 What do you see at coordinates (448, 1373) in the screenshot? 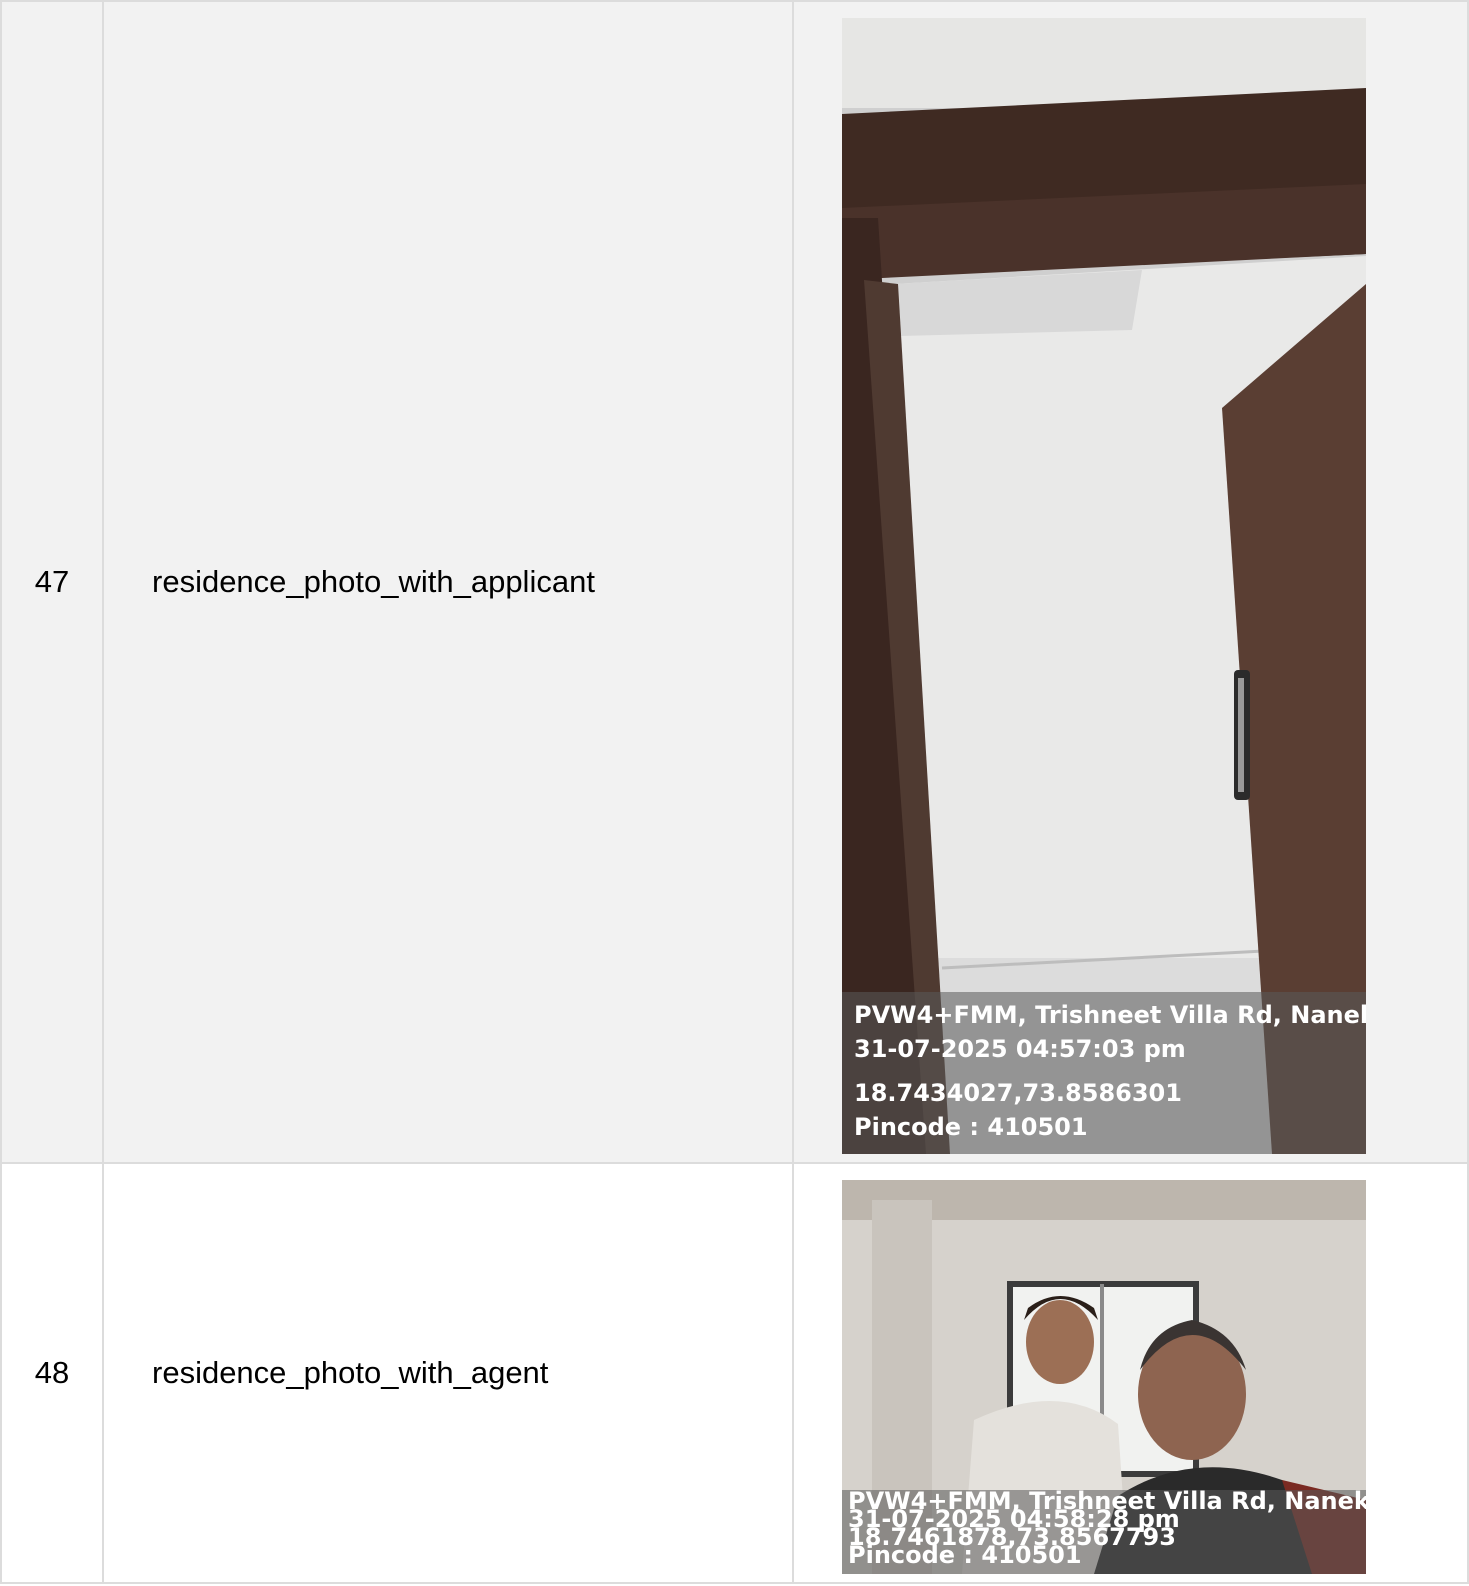
I see `field-name: residence_photo_with_agent` at bounding box center [448, 1373].